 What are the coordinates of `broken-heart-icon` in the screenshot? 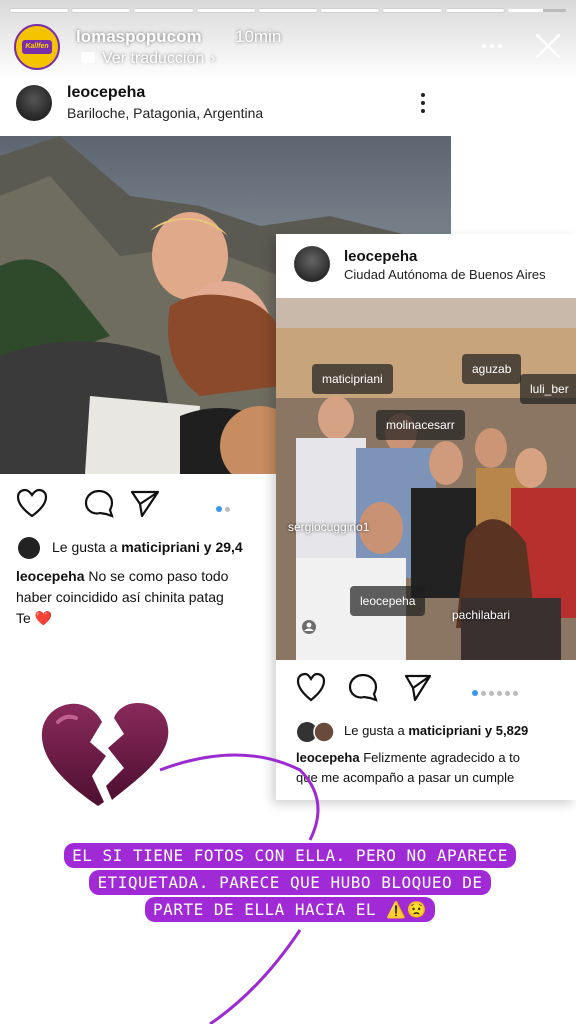 It's located at (105, 754).